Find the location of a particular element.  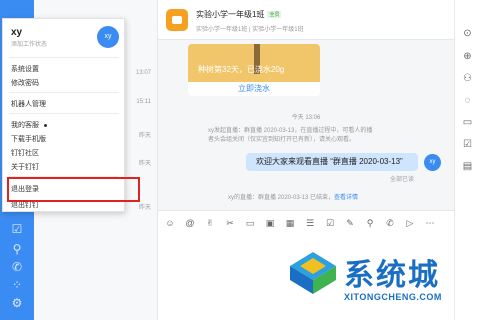

group-settings-icon: ⚇ is located at coordinates (467, 78).